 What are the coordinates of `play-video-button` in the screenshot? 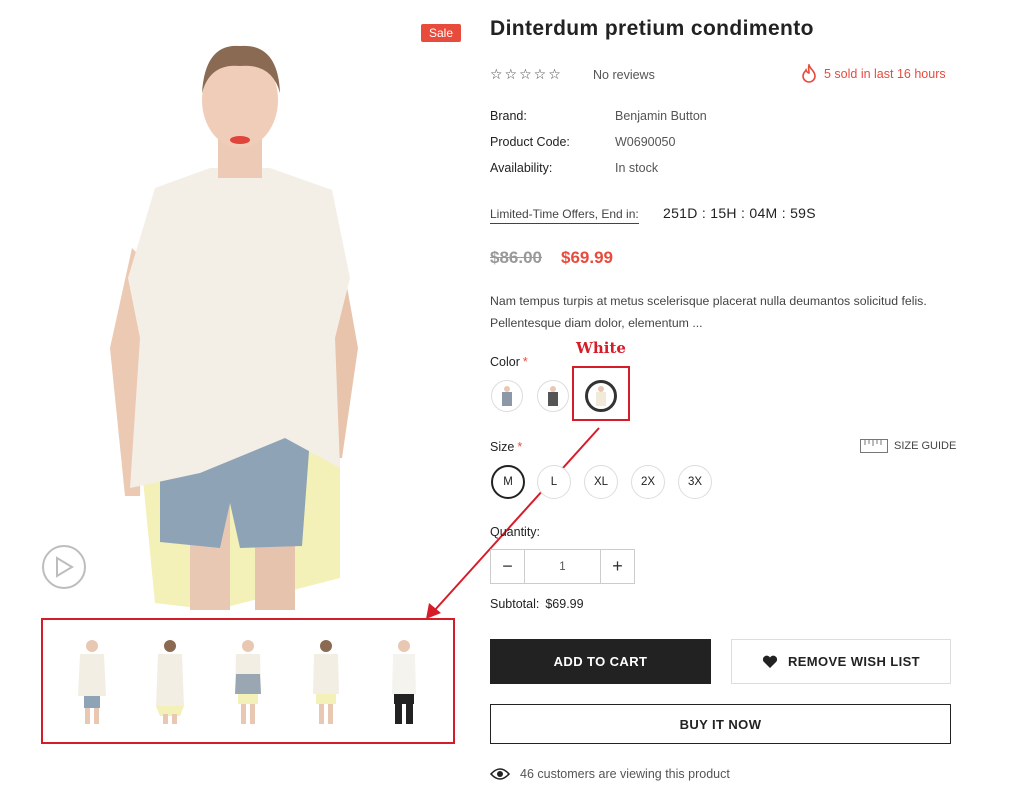 It's located at (64, 567).